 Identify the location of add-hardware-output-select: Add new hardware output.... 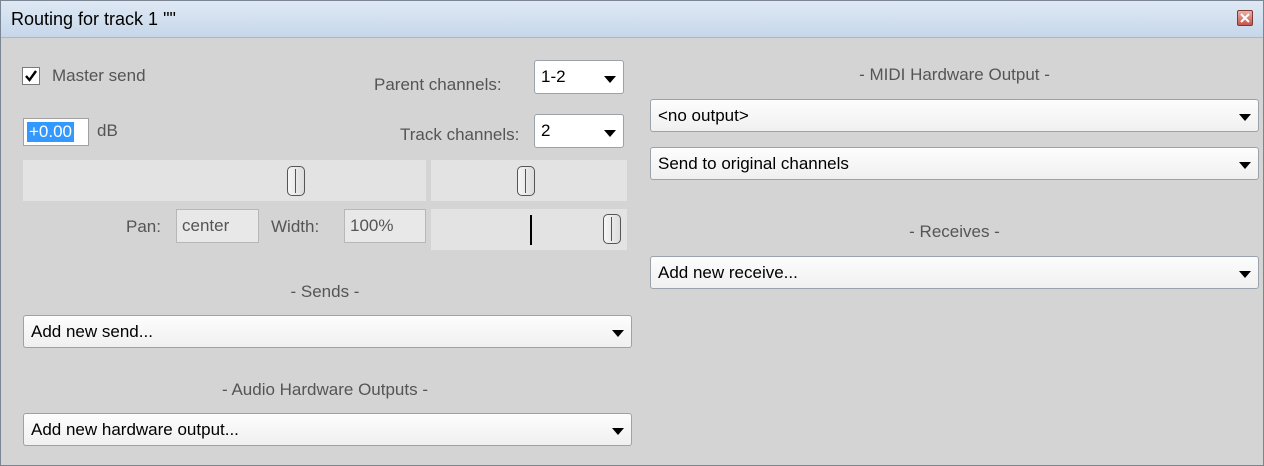
(327, 429).